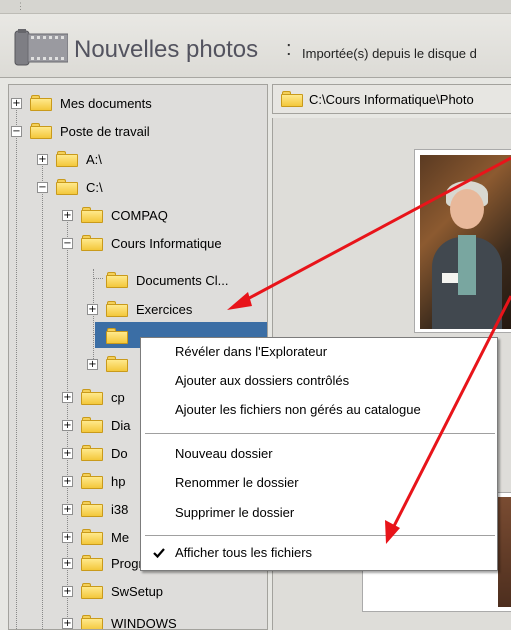  I want to click on tree-item-dia: + Dia, so click(96, 425).